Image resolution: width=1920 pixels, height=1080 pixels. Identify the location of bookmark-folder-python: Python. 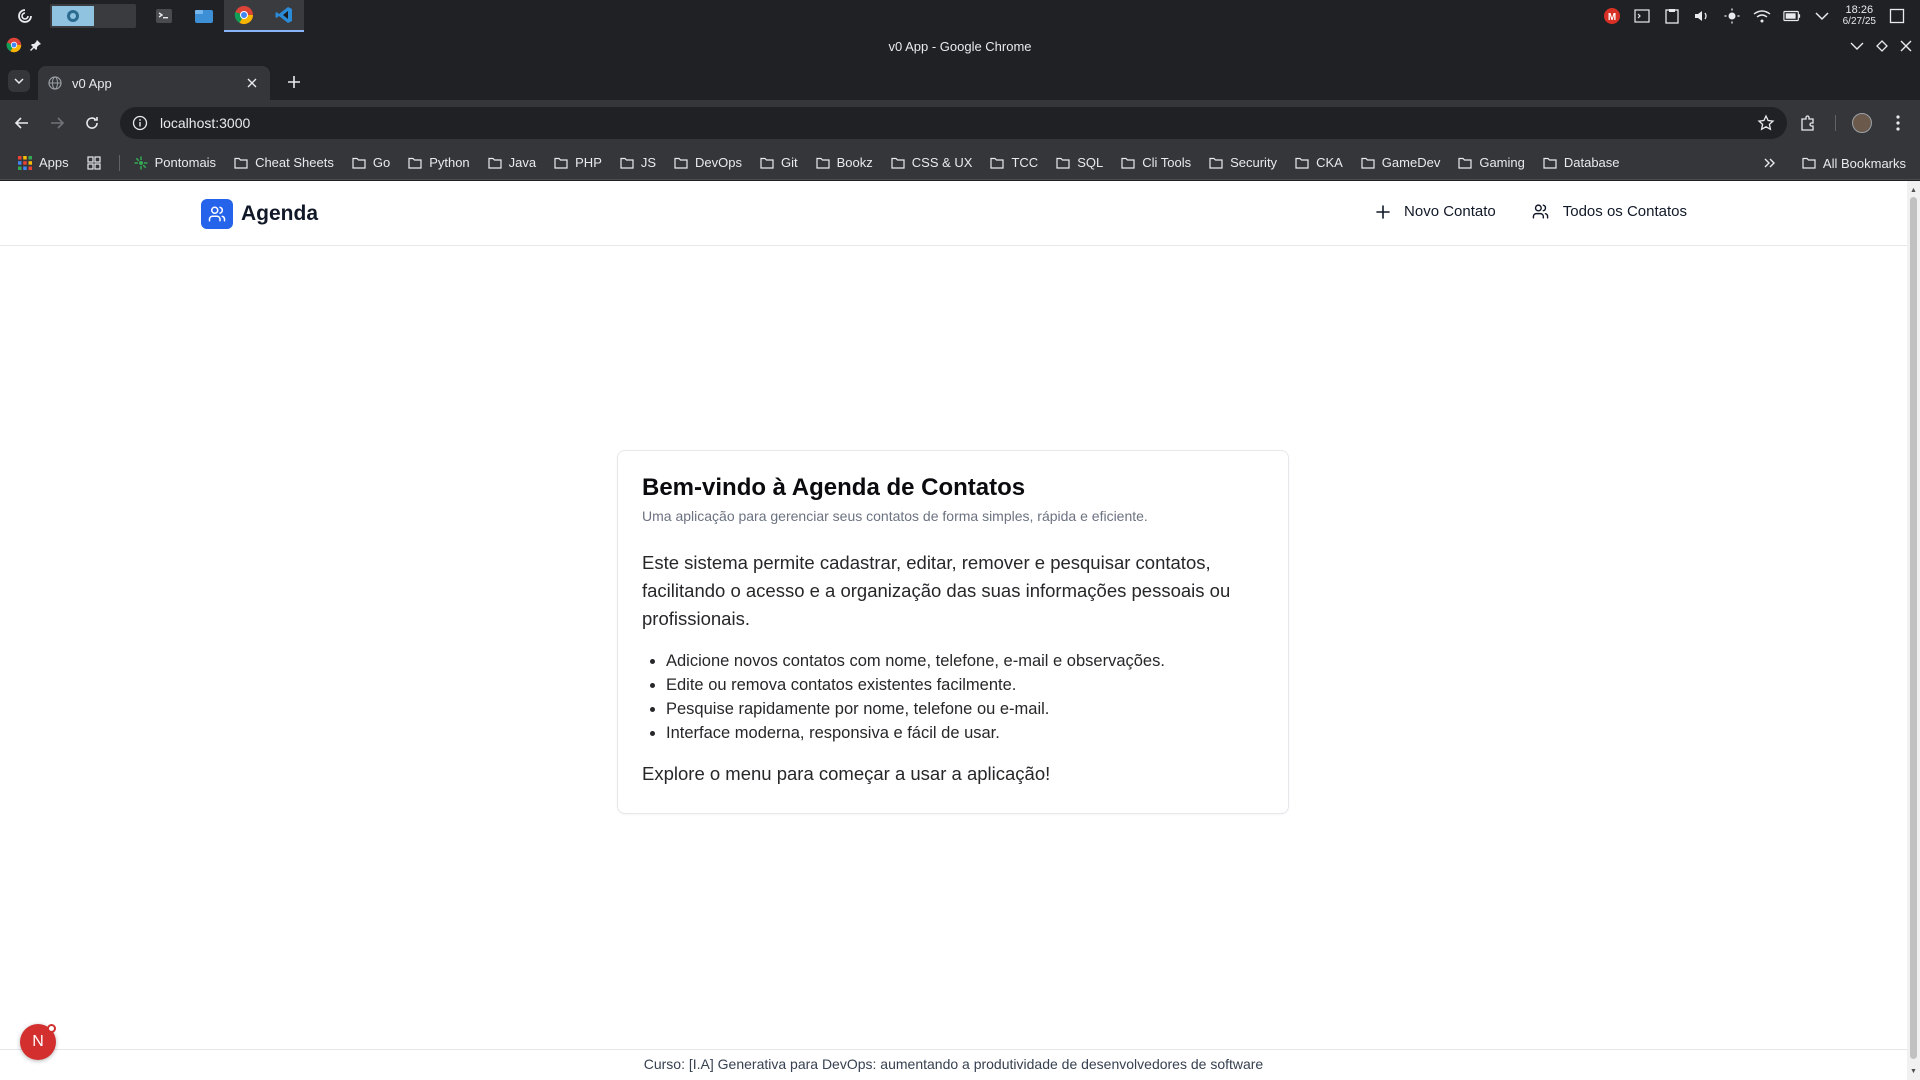
(439, 162).